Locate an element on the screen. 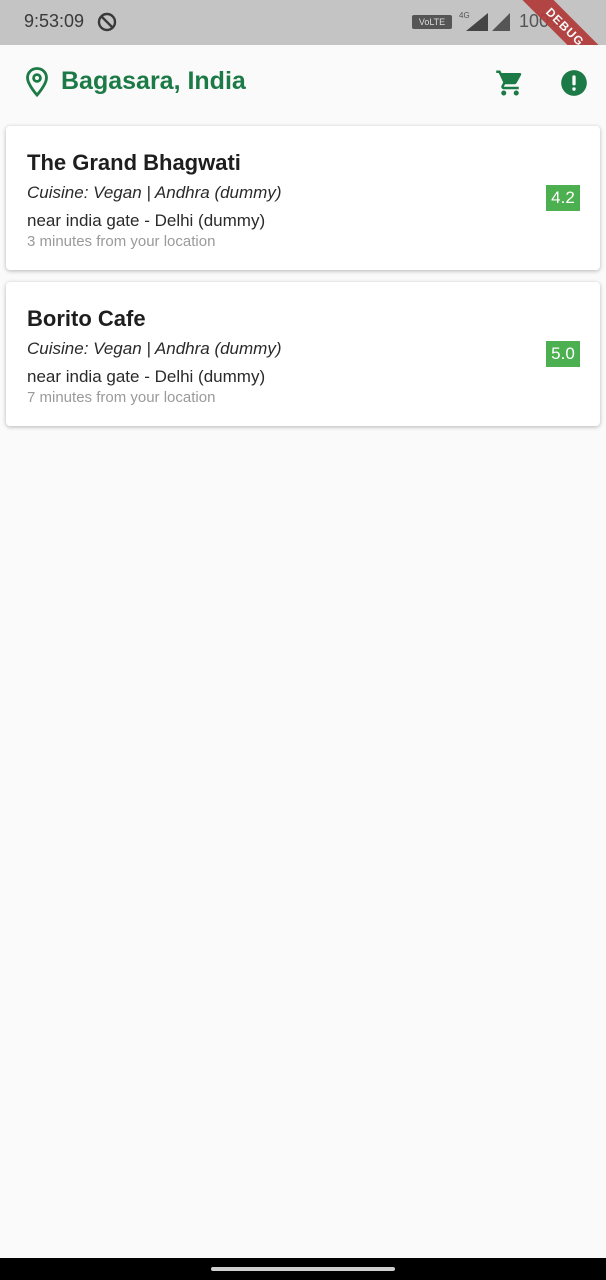 This screenshot has height=1280, width=606. rating-badge: 5.0 is located at coordinates (563, 354).